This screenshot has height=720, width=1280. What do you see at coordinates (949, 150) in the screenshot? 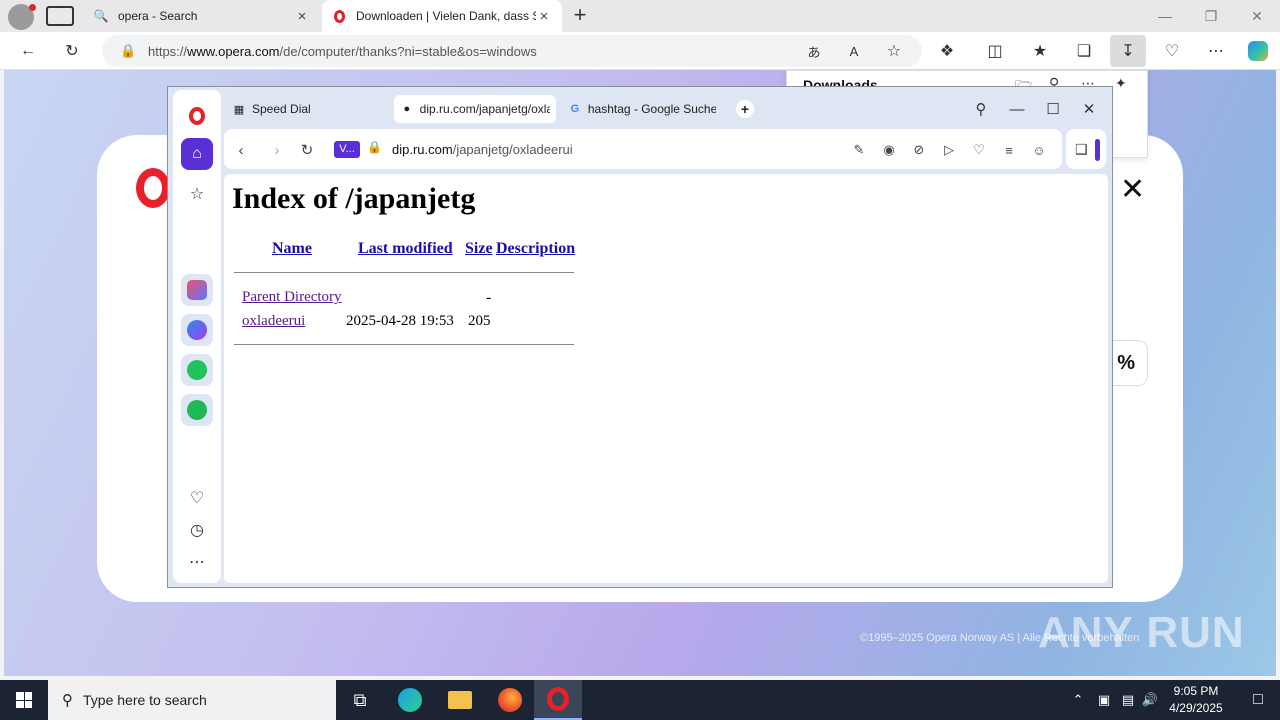
I see `player-icon: ▷` at bounding box center [949, 150].